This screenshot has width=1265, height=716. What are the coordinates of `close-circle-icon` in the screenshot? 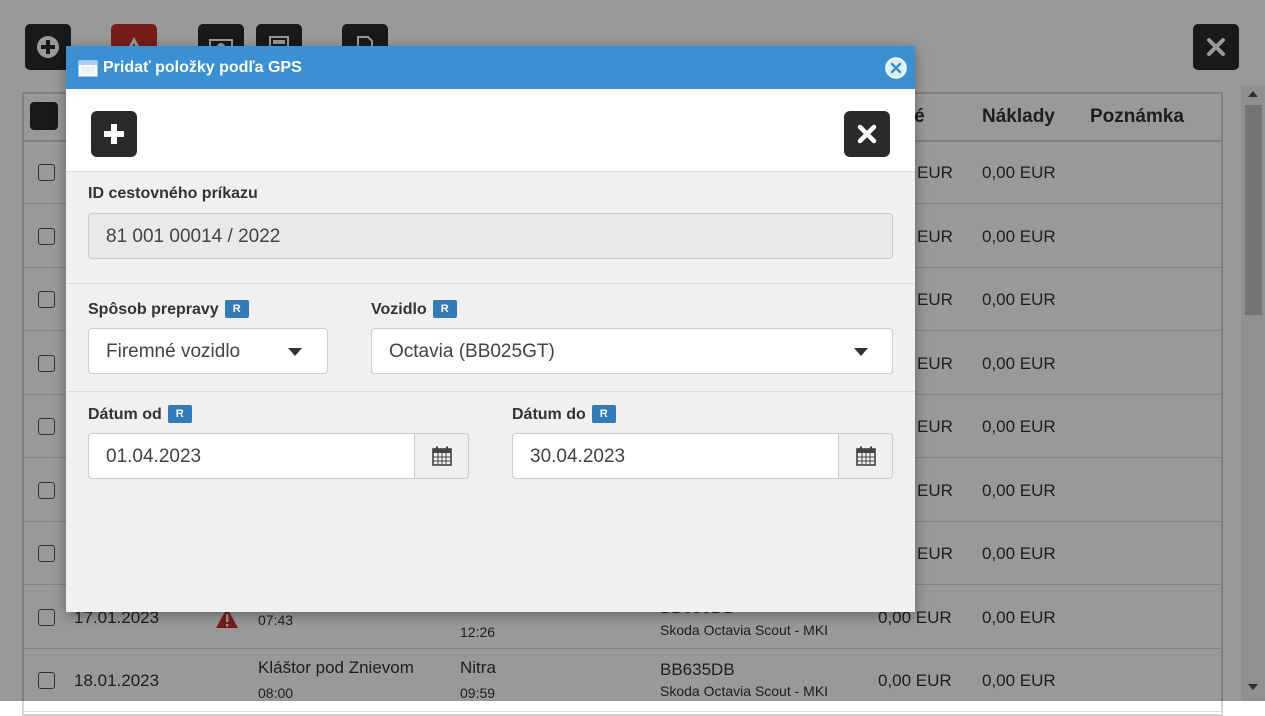 It's located at (896, 68).